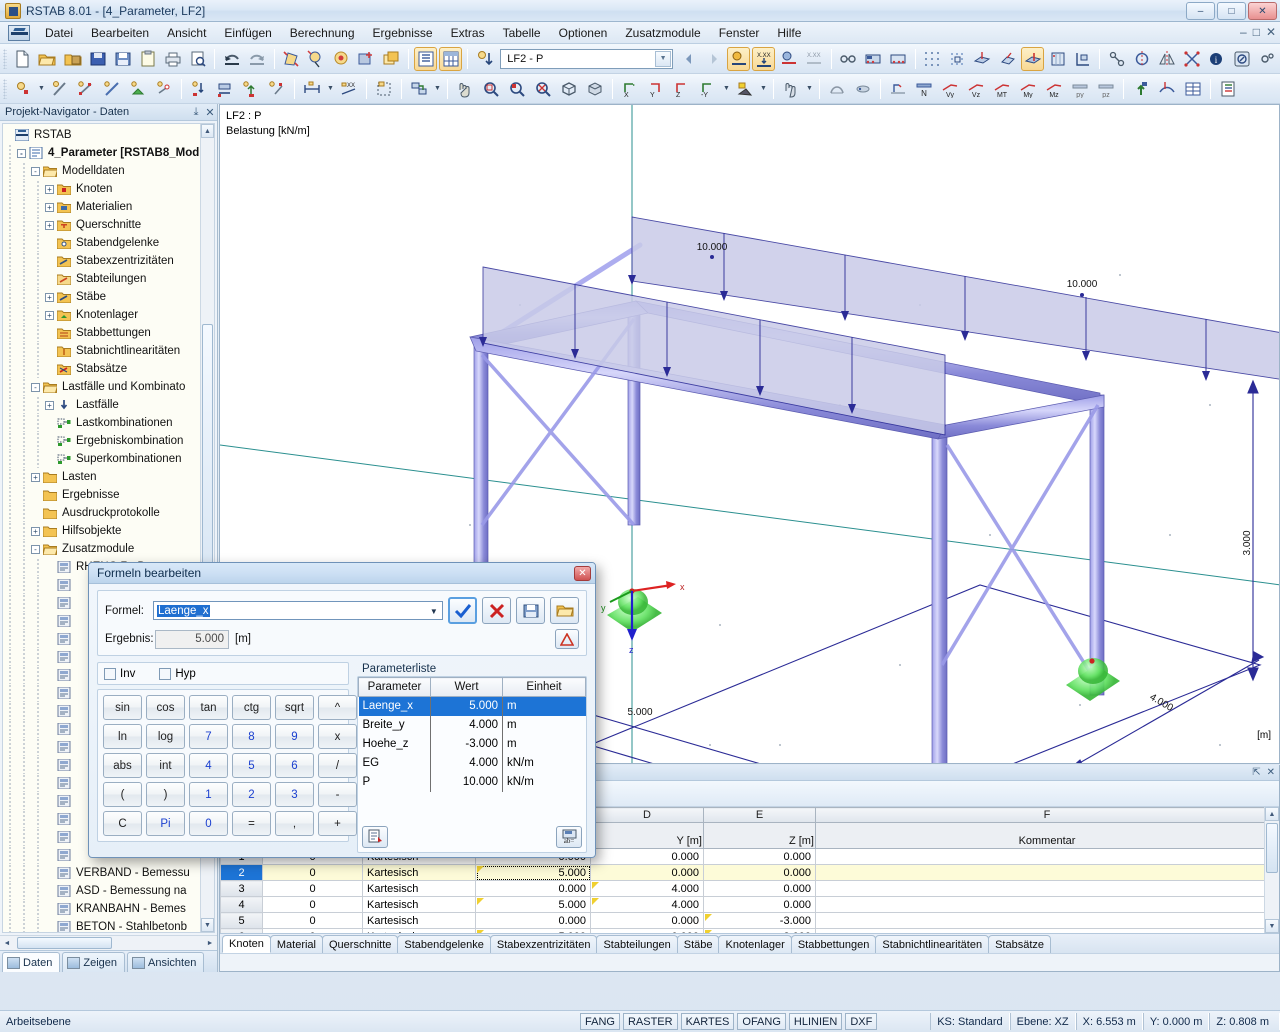 Image resolution: width=1280 pixels, height=1032 pixels. What do you see at coordinates (976, 89) in the screenshot?
I see `shear-vz-icon: Vz` at bounding box center [976, 89].